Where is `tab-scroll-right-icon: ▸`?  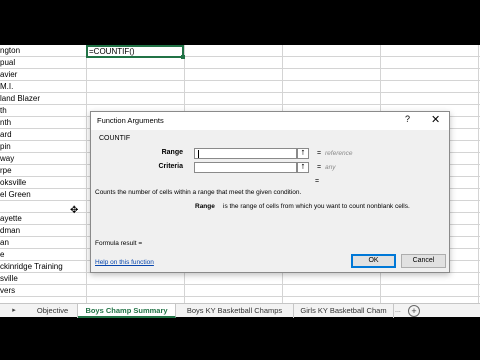
tab-scroll-right-icon: ▸ is located at coordinates (14, 311).